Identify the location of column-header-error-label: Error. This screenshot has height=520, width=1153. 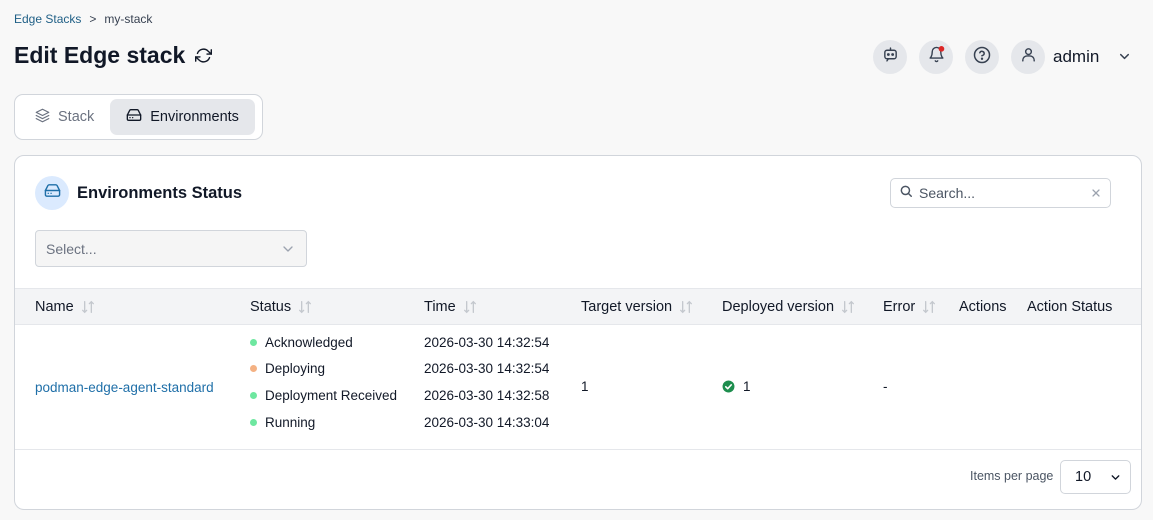
(899, 307).